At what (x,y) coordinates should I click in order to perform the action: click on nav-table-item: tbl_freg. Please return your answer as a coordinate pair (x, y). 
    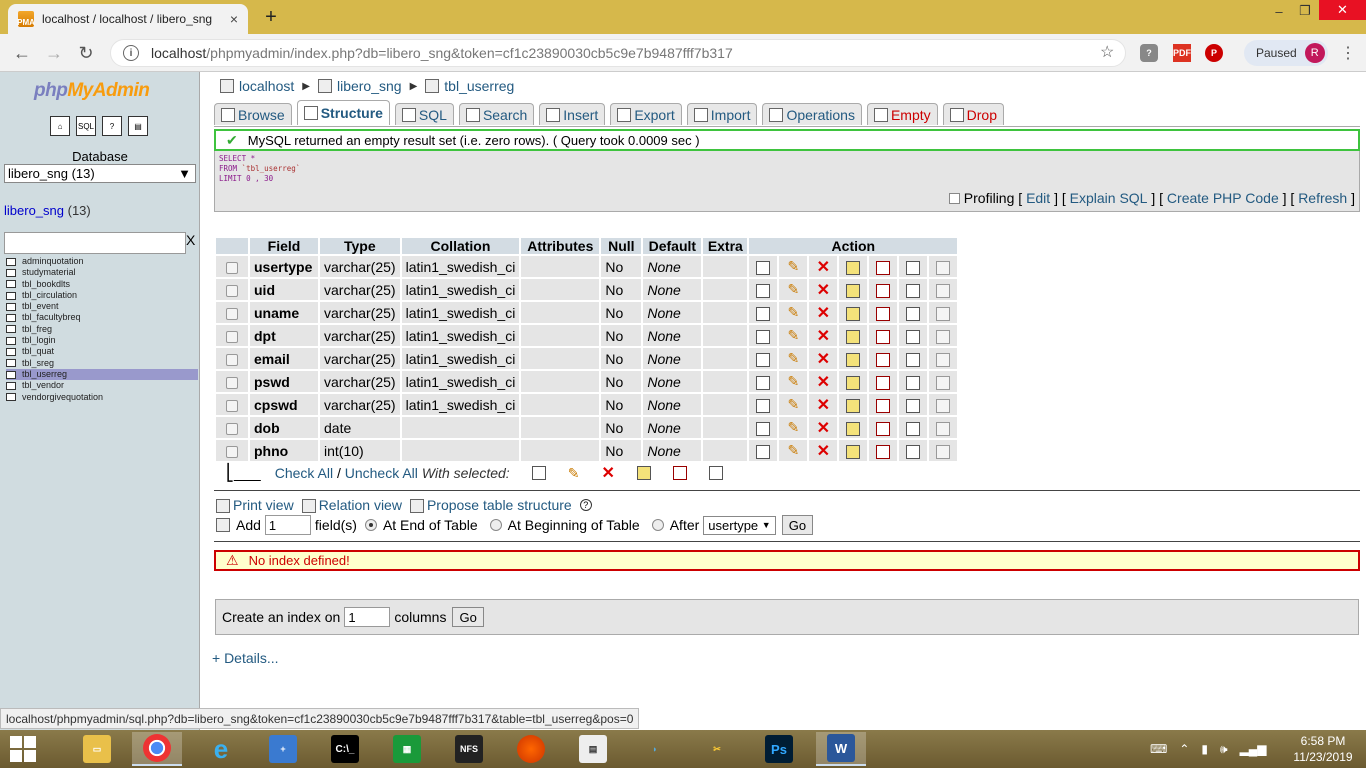
    Looking at the image, I should click on (102, 329).